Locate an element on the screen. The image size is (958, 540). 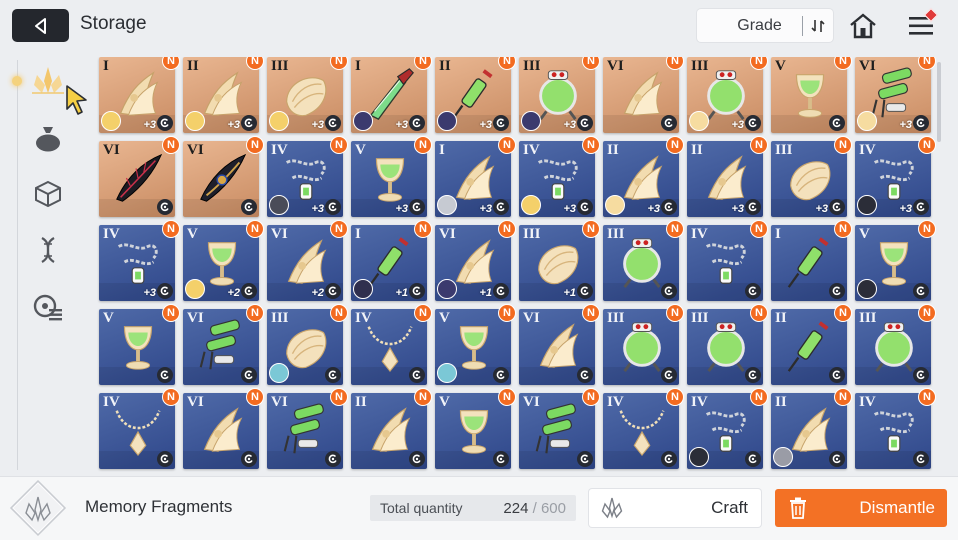
sort-dropdown: Grade is located at coordinates (765, 25).